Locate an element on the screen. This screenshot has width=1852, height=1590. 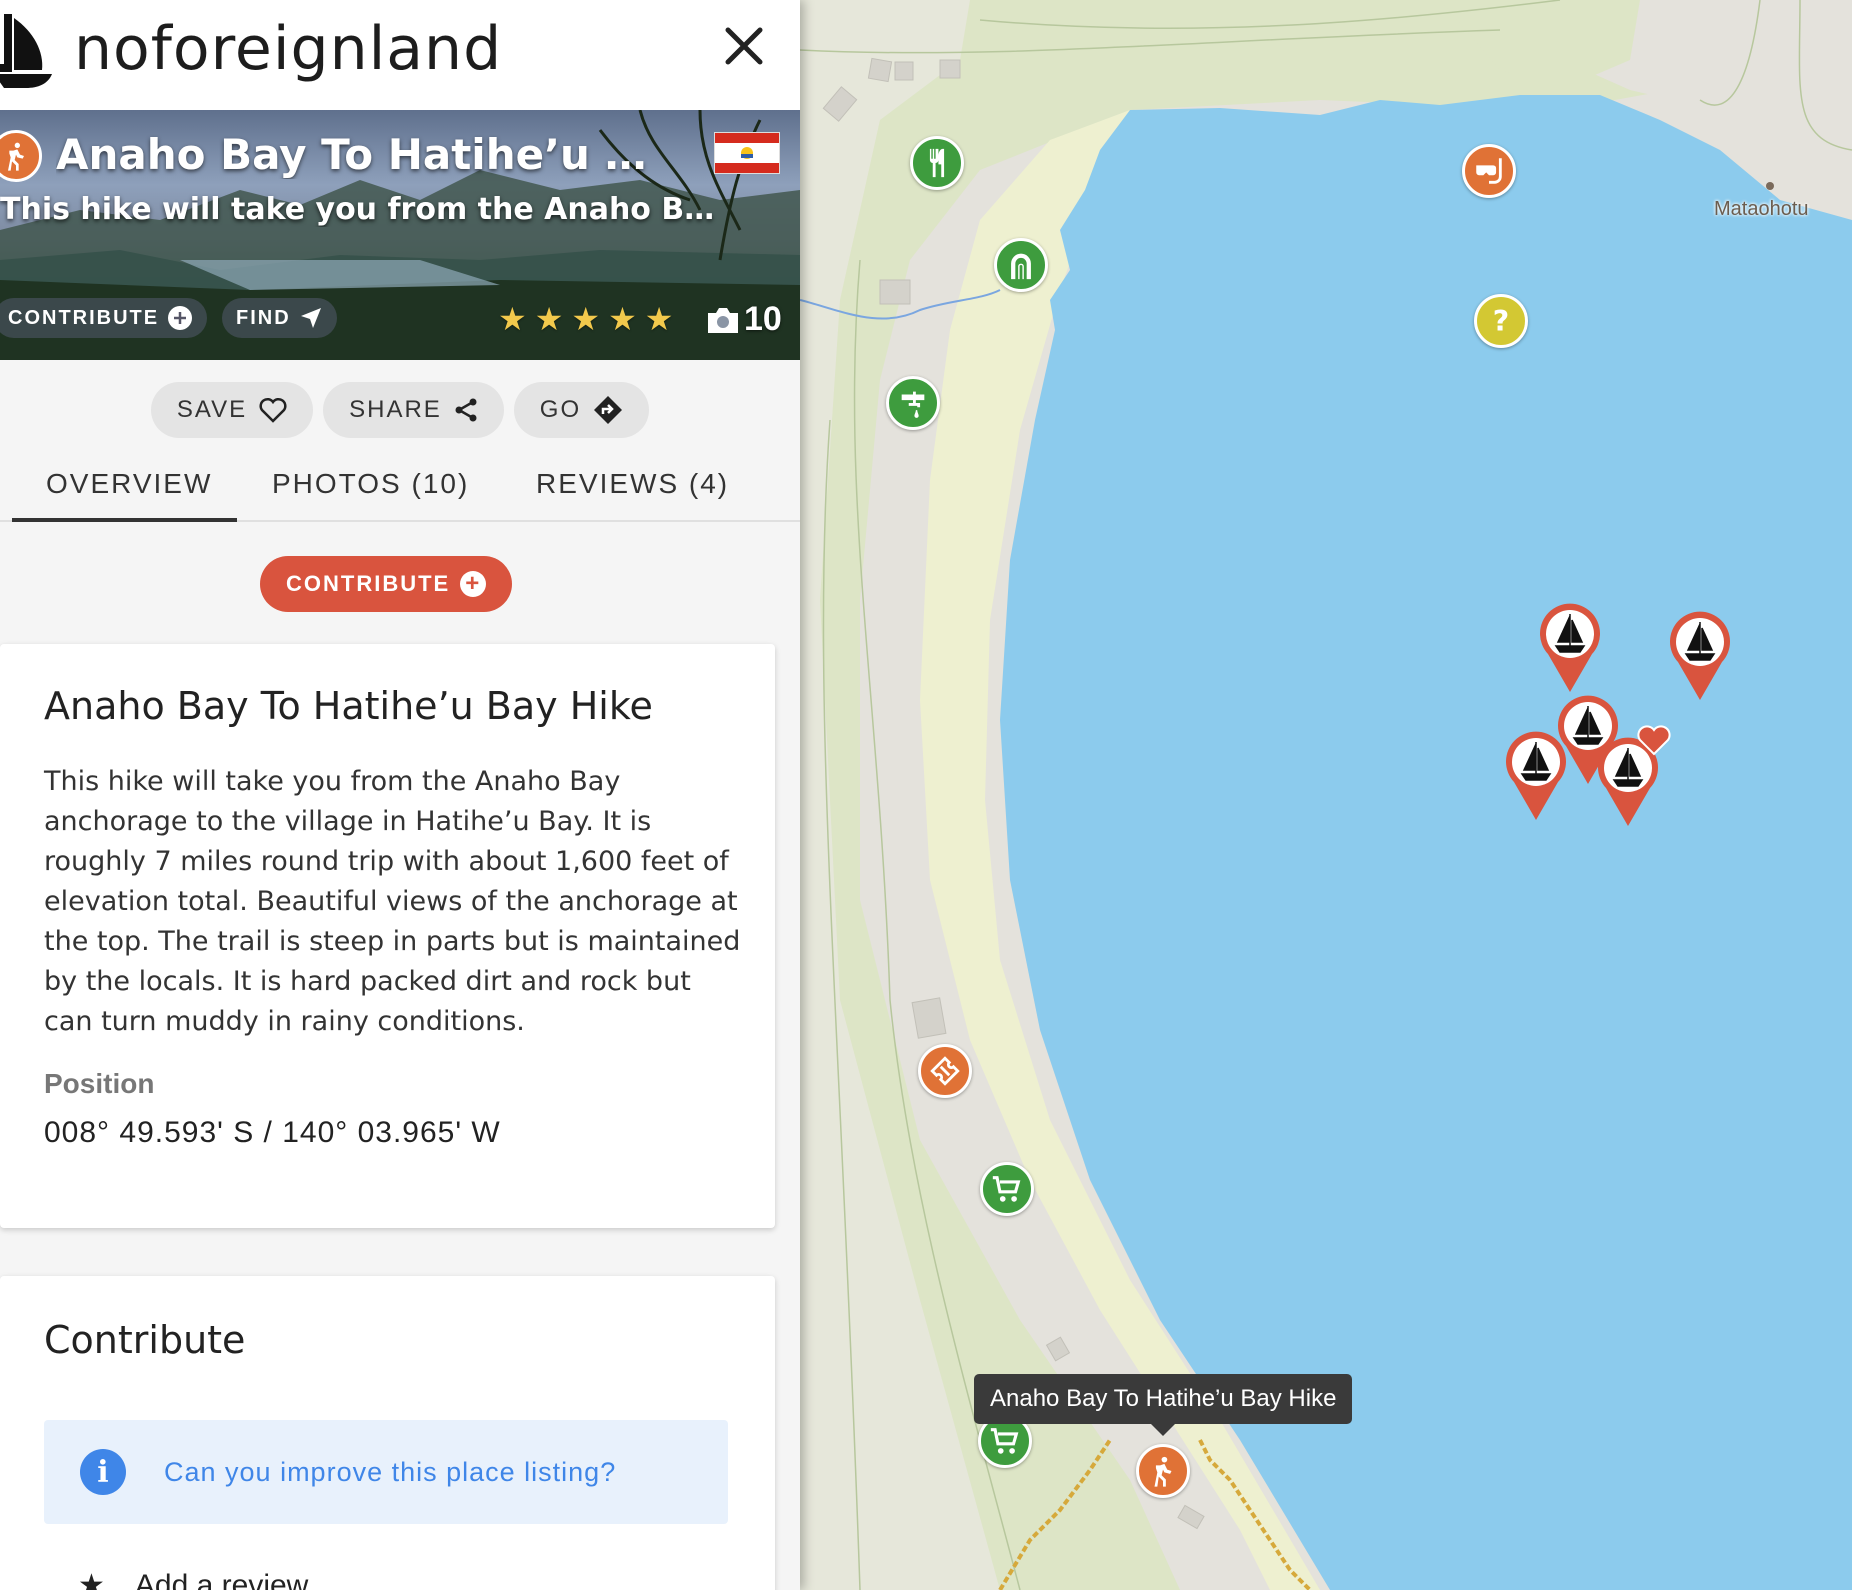
go-button: GO is located at coordinates (581, 410).